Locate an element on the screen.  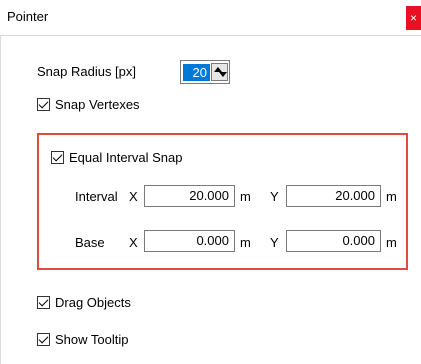
title-bar: Pointer × is located at coordinates (210, 18).